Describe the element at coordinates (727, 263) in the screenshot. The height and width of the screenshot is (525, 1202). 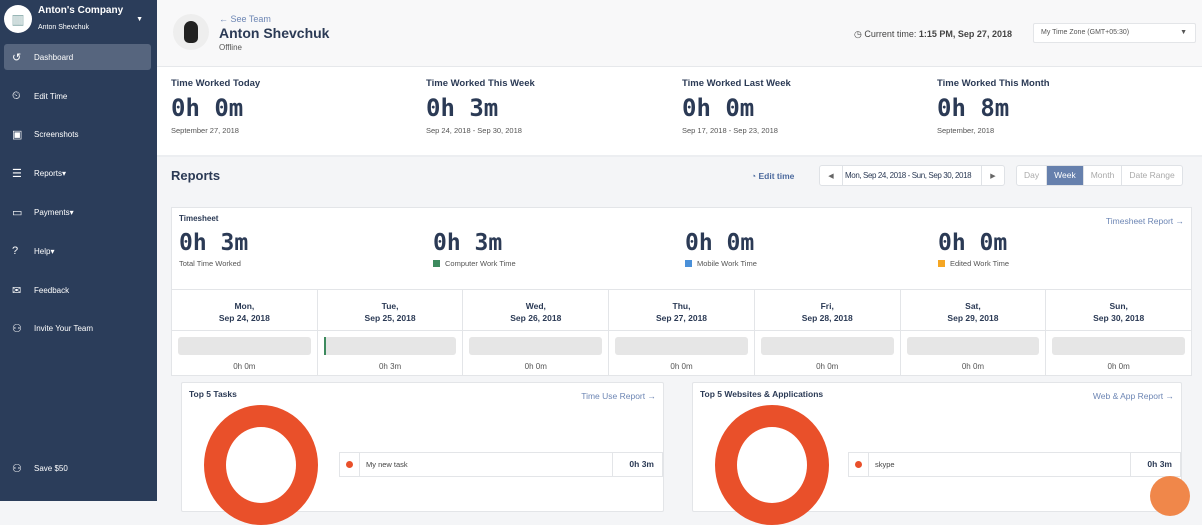
I see `total-label: Mobile Work Time` at that location.